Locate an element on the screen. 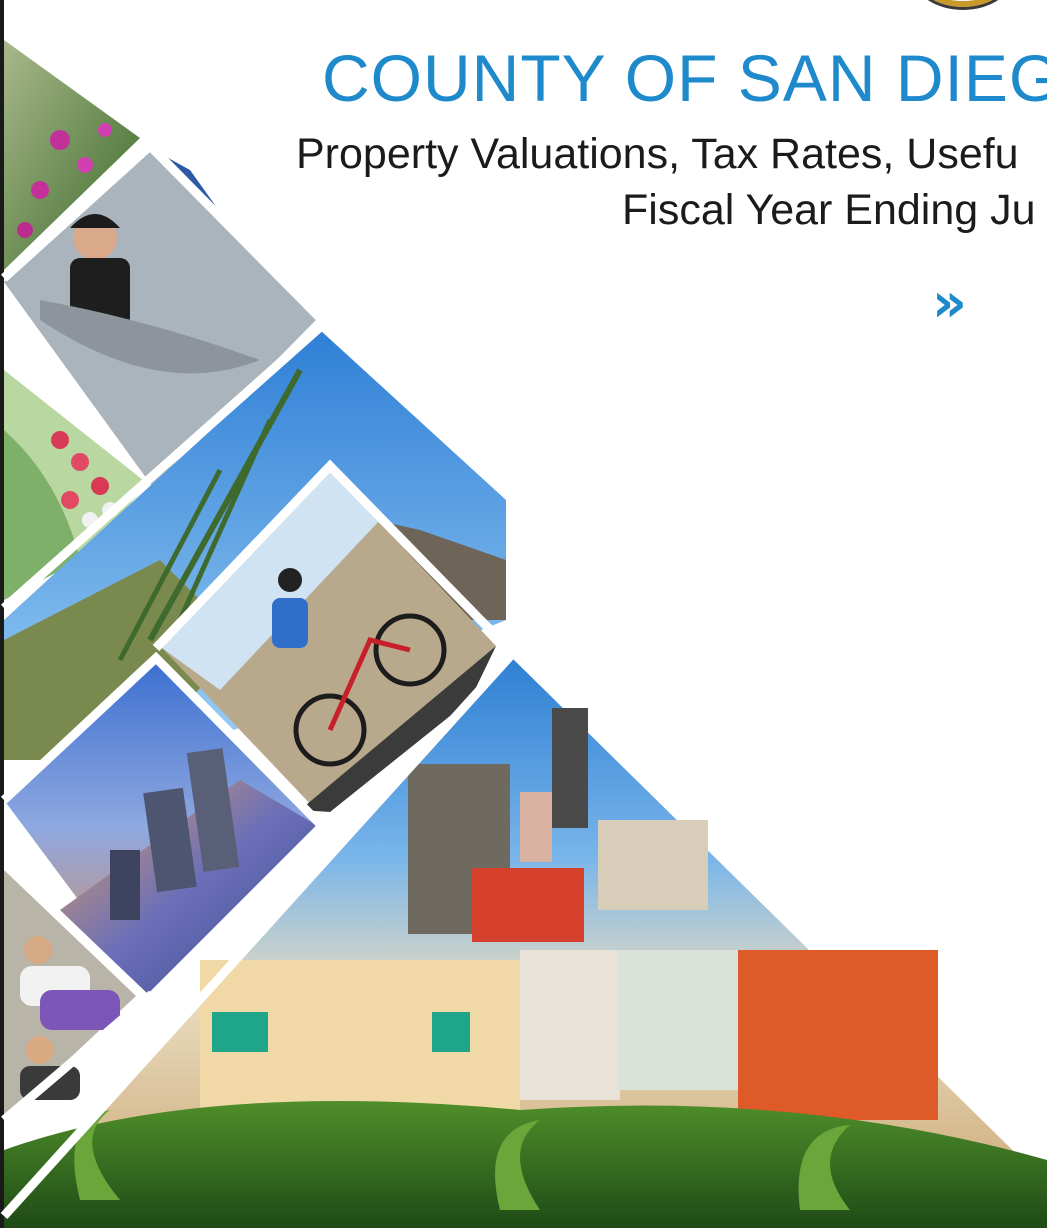  subtitle-line-1: Property Valuations, Tax Rates, Usefu is located at coordinates (657, 154).